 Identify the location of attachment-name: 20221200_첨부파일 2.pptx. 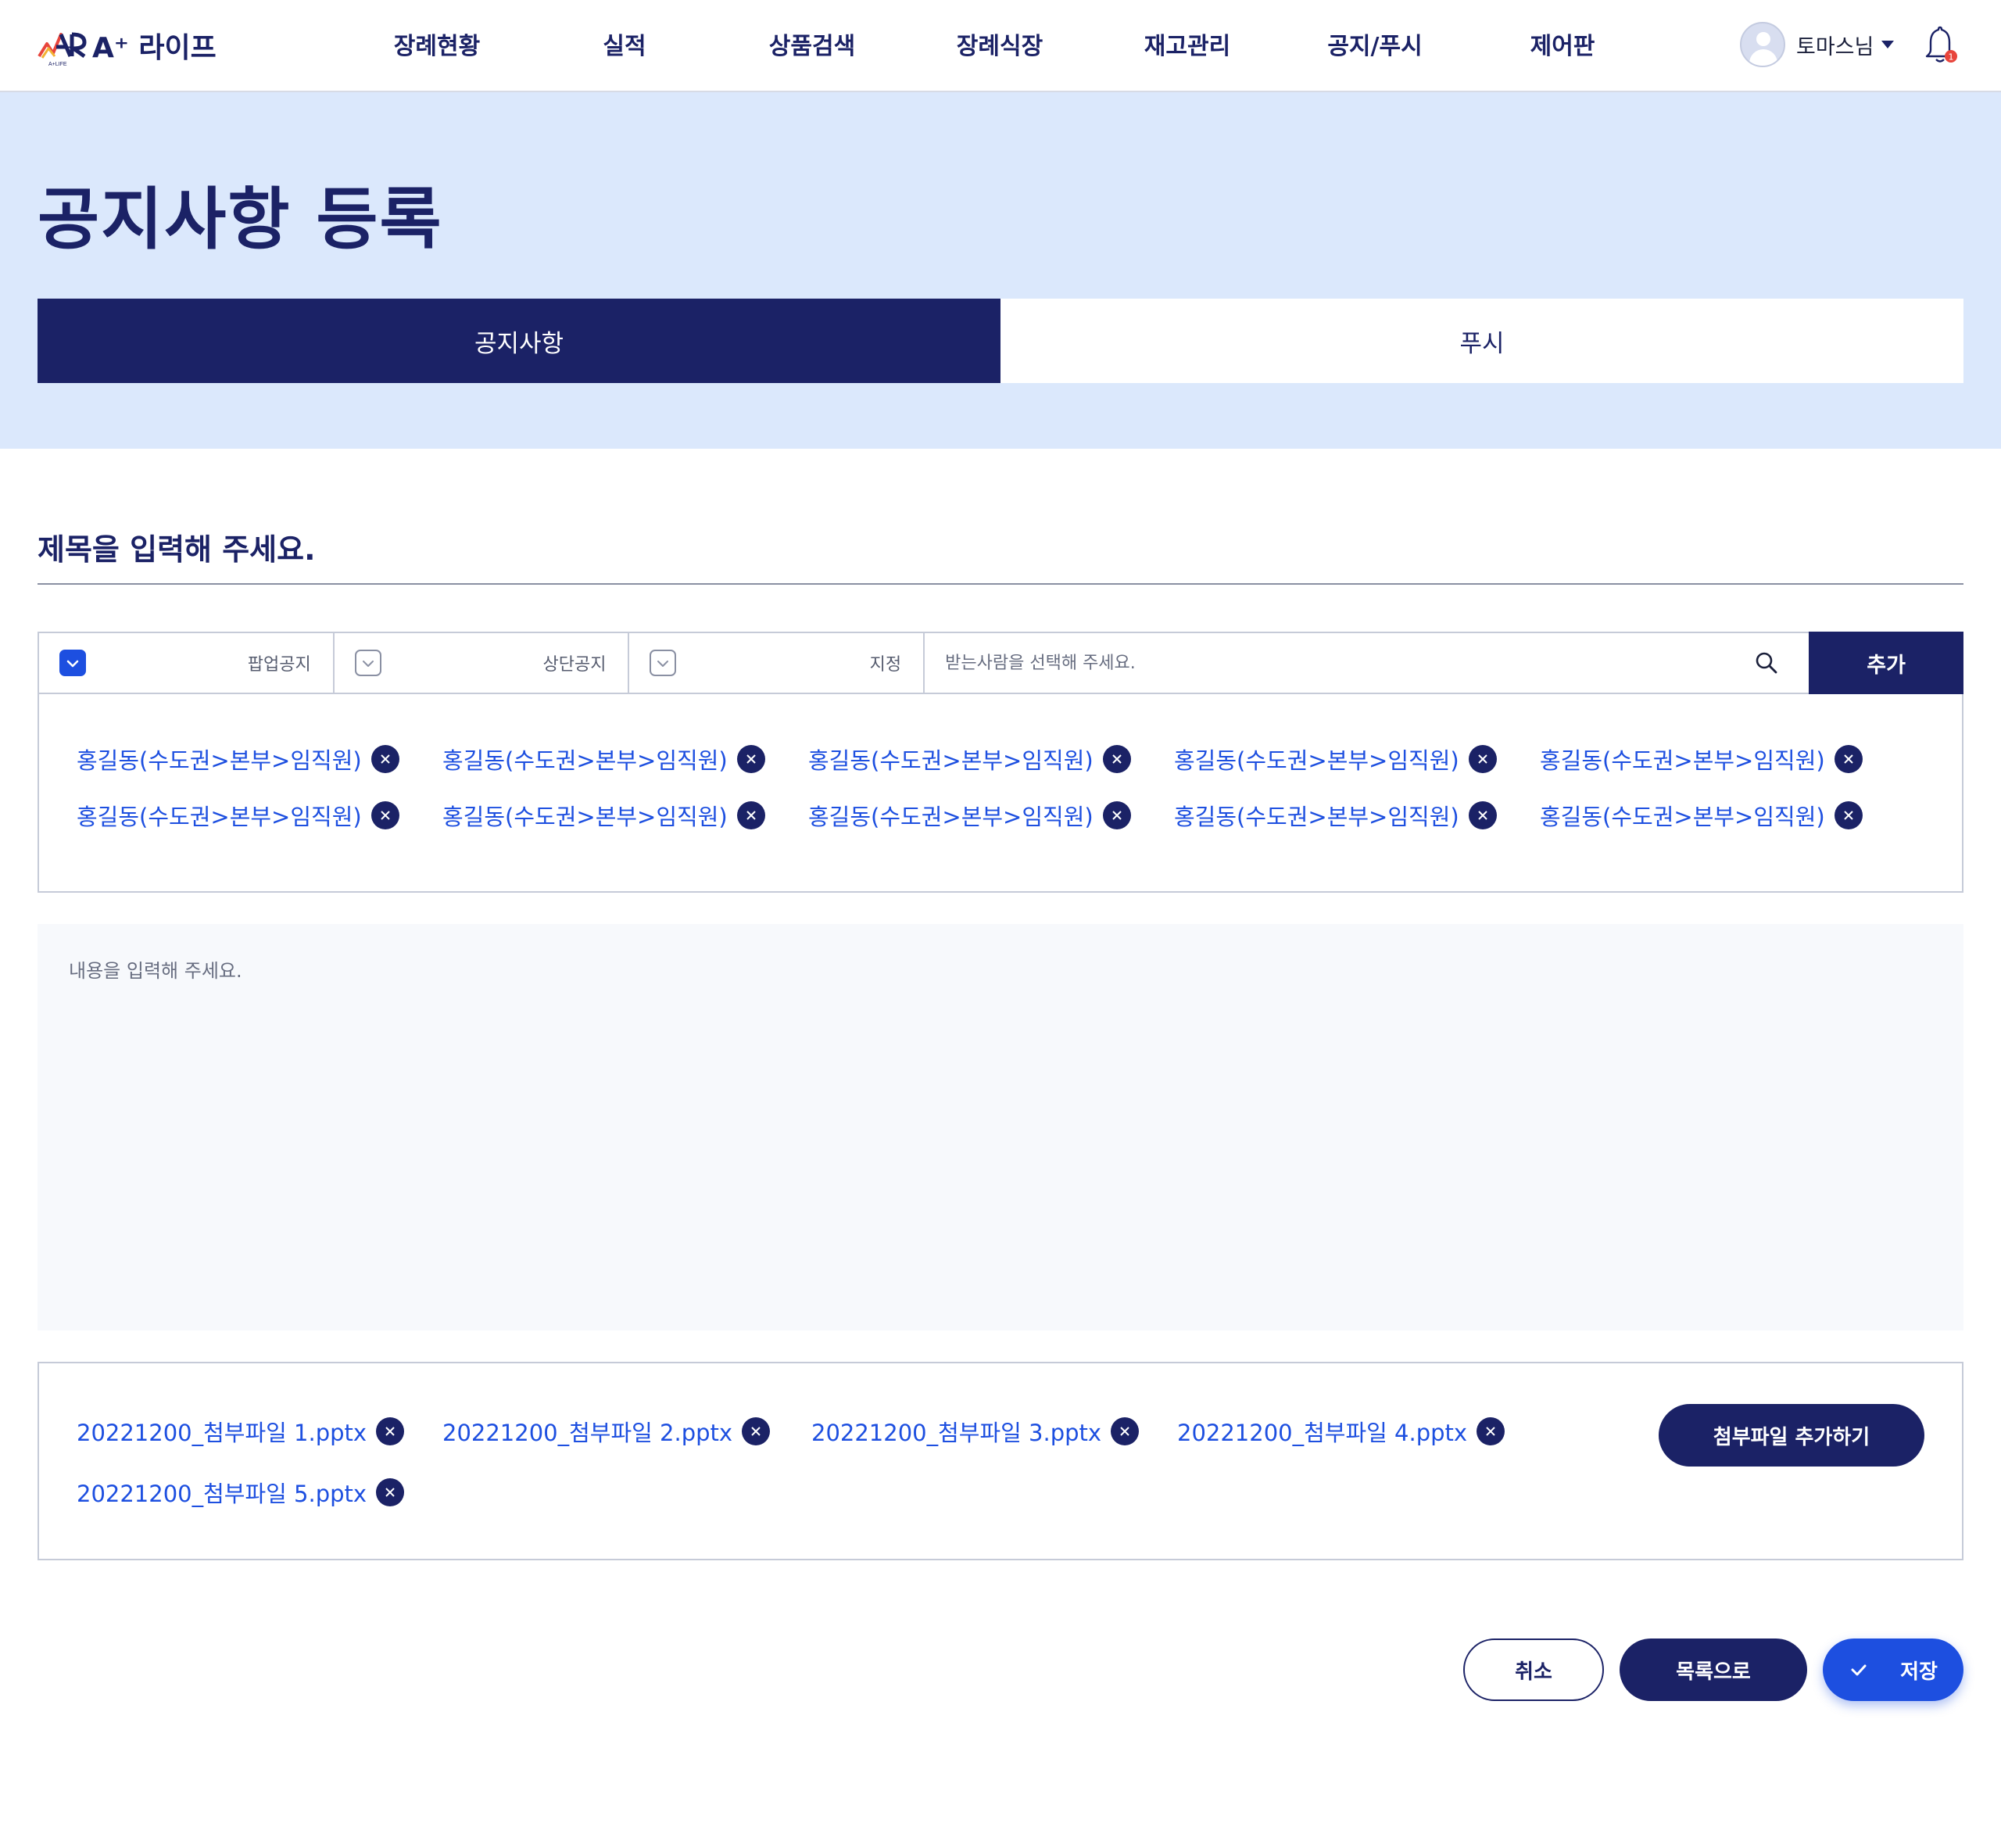
(587, 1433).